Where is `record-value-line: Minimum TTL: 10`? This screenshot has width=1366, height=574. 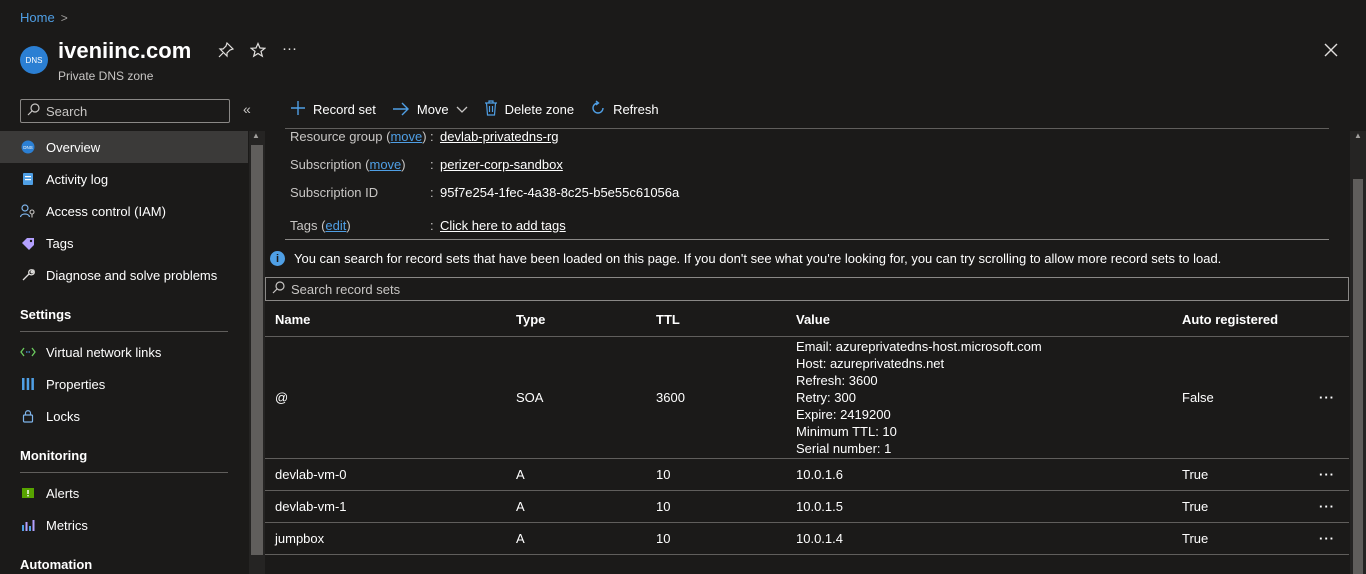 record-value-line: Minimum TTL: 10 is located at coordinates (846, 431).